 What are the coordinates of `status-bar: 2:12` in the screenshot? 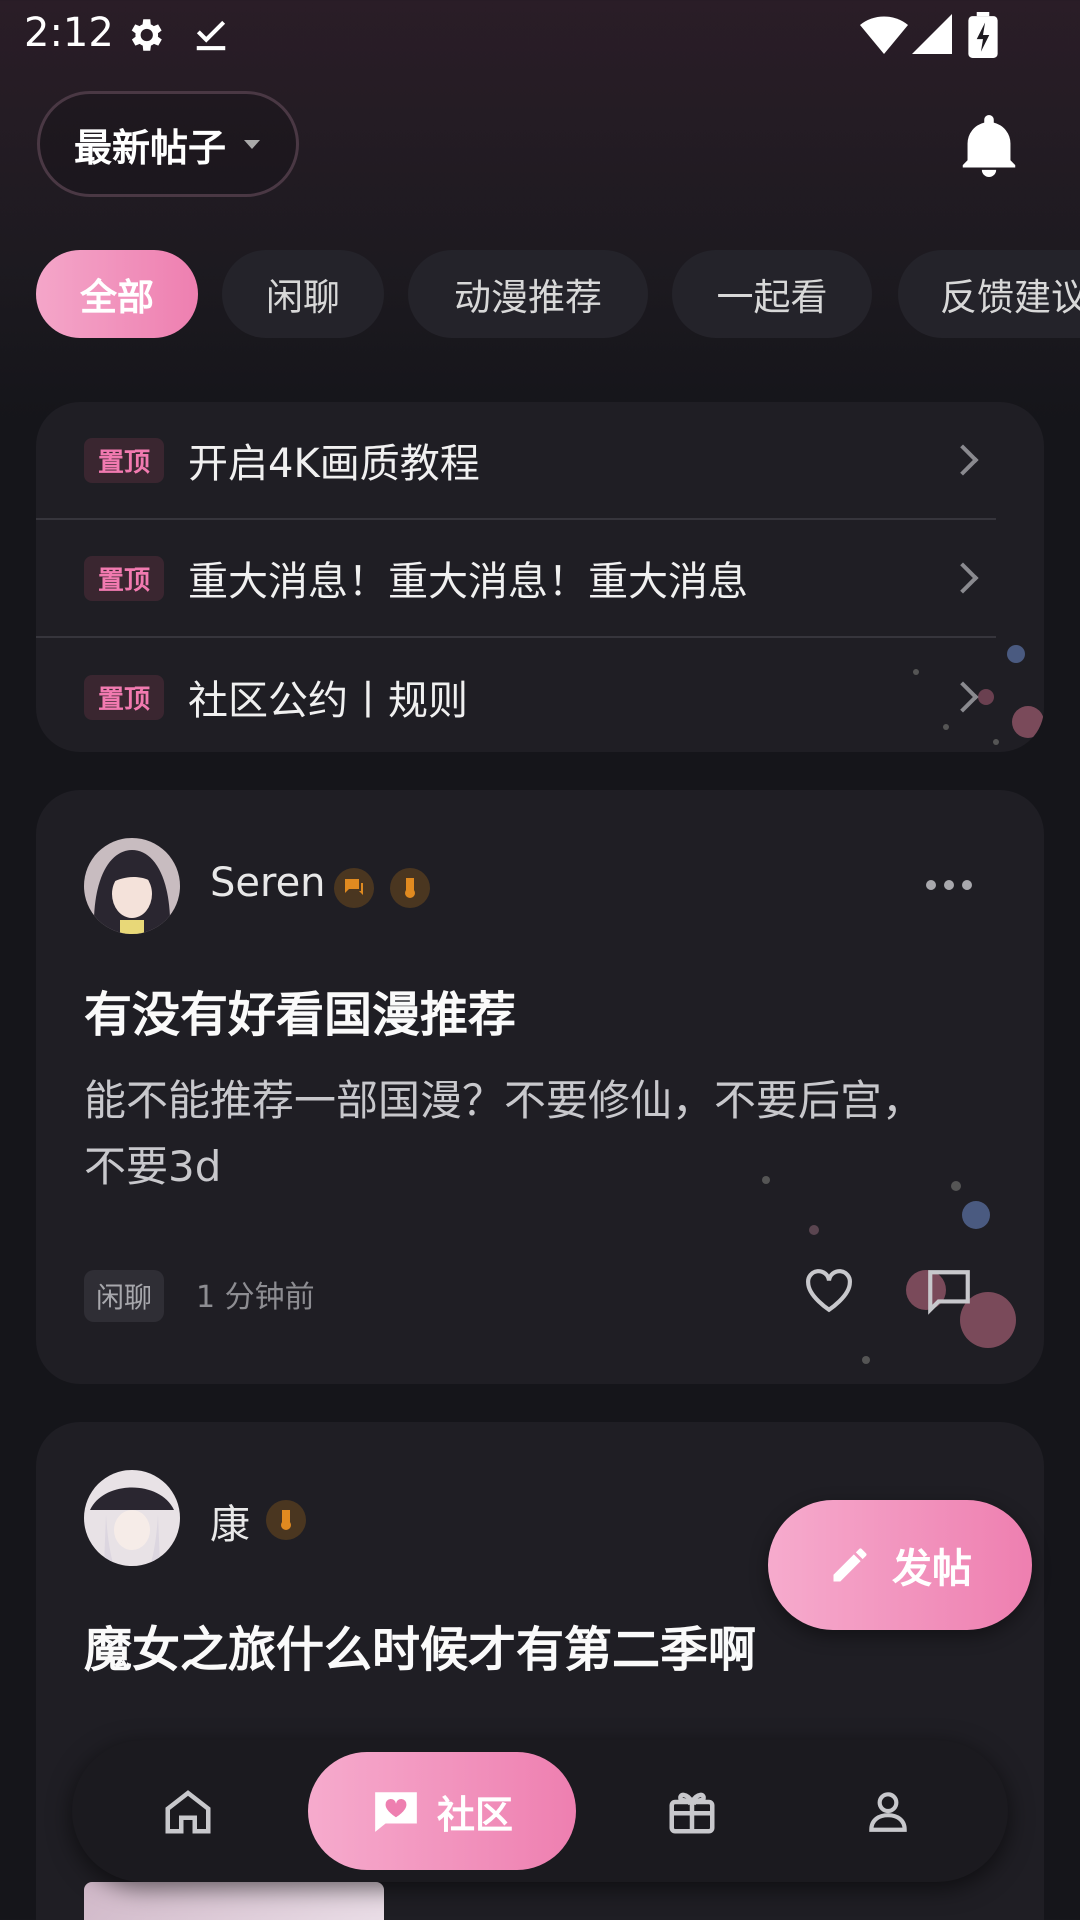 It's located at (540, 36).